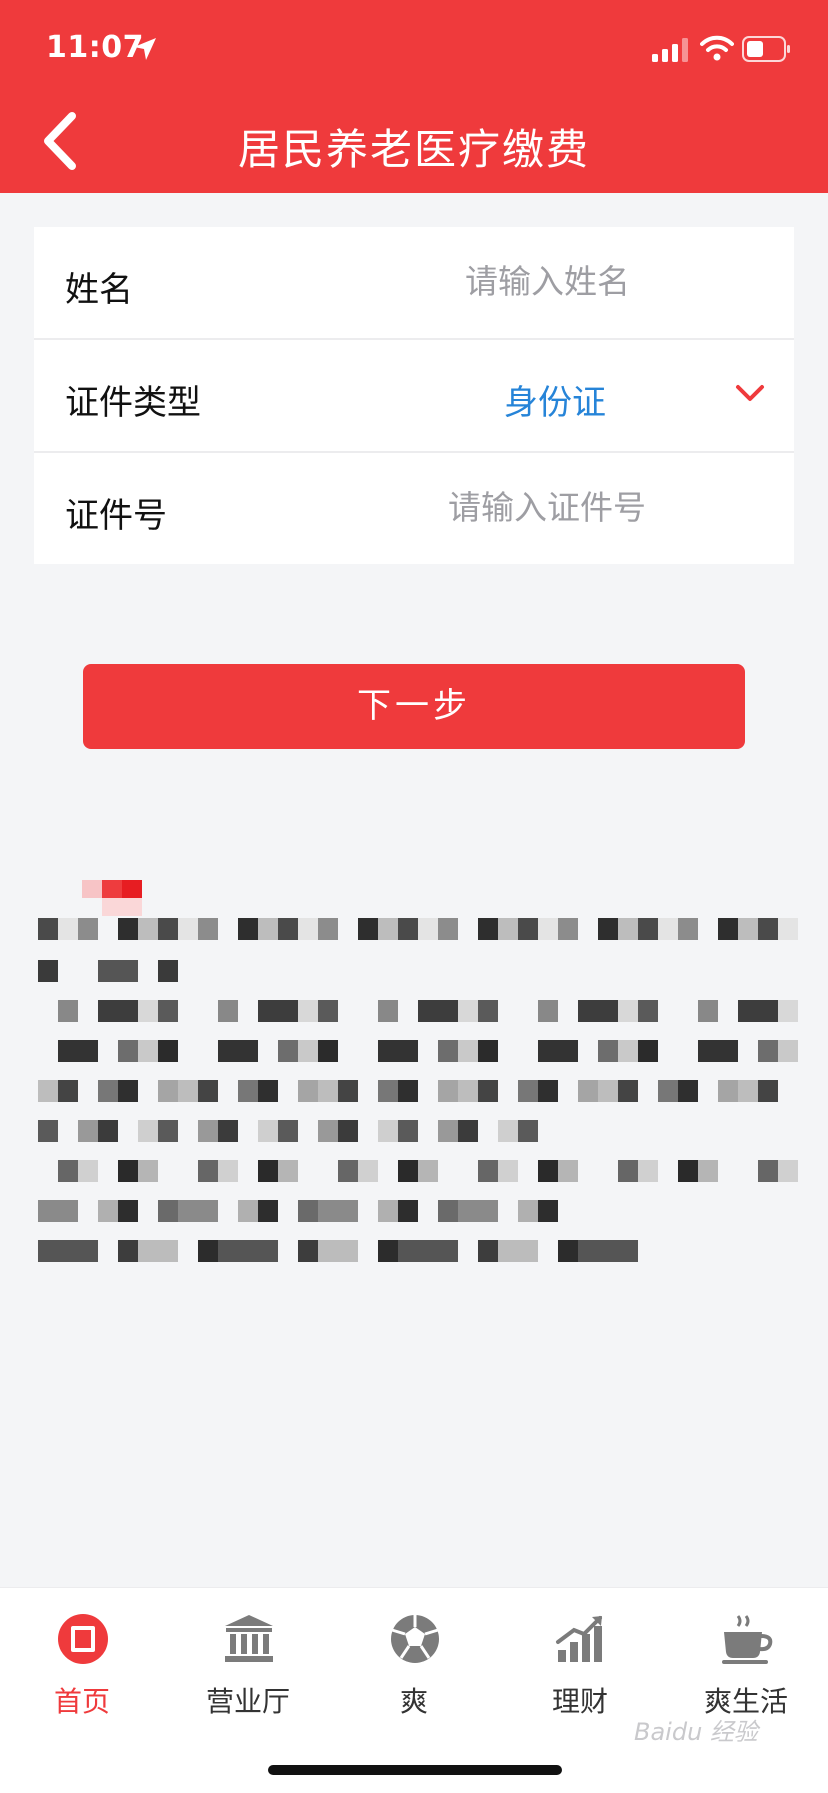 The width and height of the screenshot is (828, 1793). What do you see at coordinates (83, 1639) in the screenshot?
I see `home-icon` at bounding box center [83, 1639].